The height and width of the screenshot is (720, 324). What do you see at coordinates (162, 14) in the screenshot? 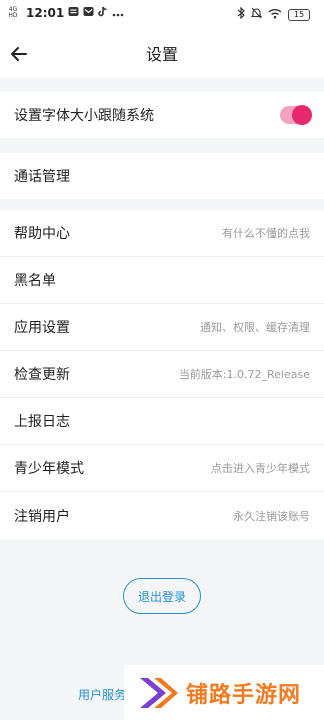
I see `status-bar: 4G HD 12:01 15` at bounding box center [162, 14].